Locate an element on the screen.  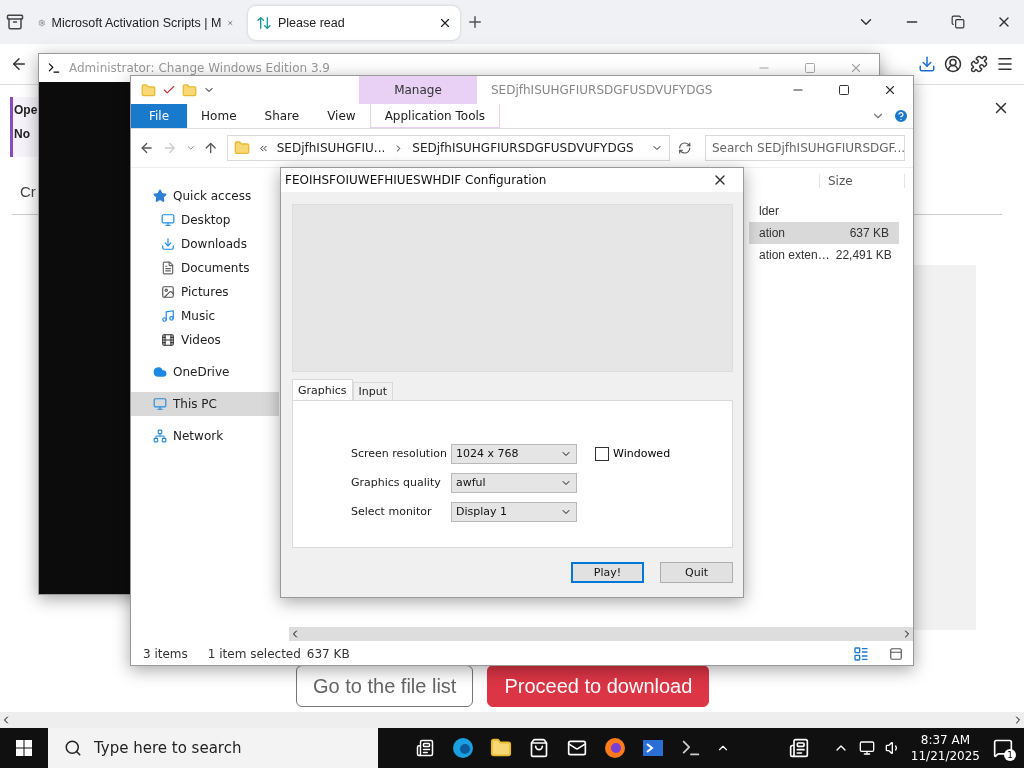
file-type: ation is located at coordinates (772, 233).